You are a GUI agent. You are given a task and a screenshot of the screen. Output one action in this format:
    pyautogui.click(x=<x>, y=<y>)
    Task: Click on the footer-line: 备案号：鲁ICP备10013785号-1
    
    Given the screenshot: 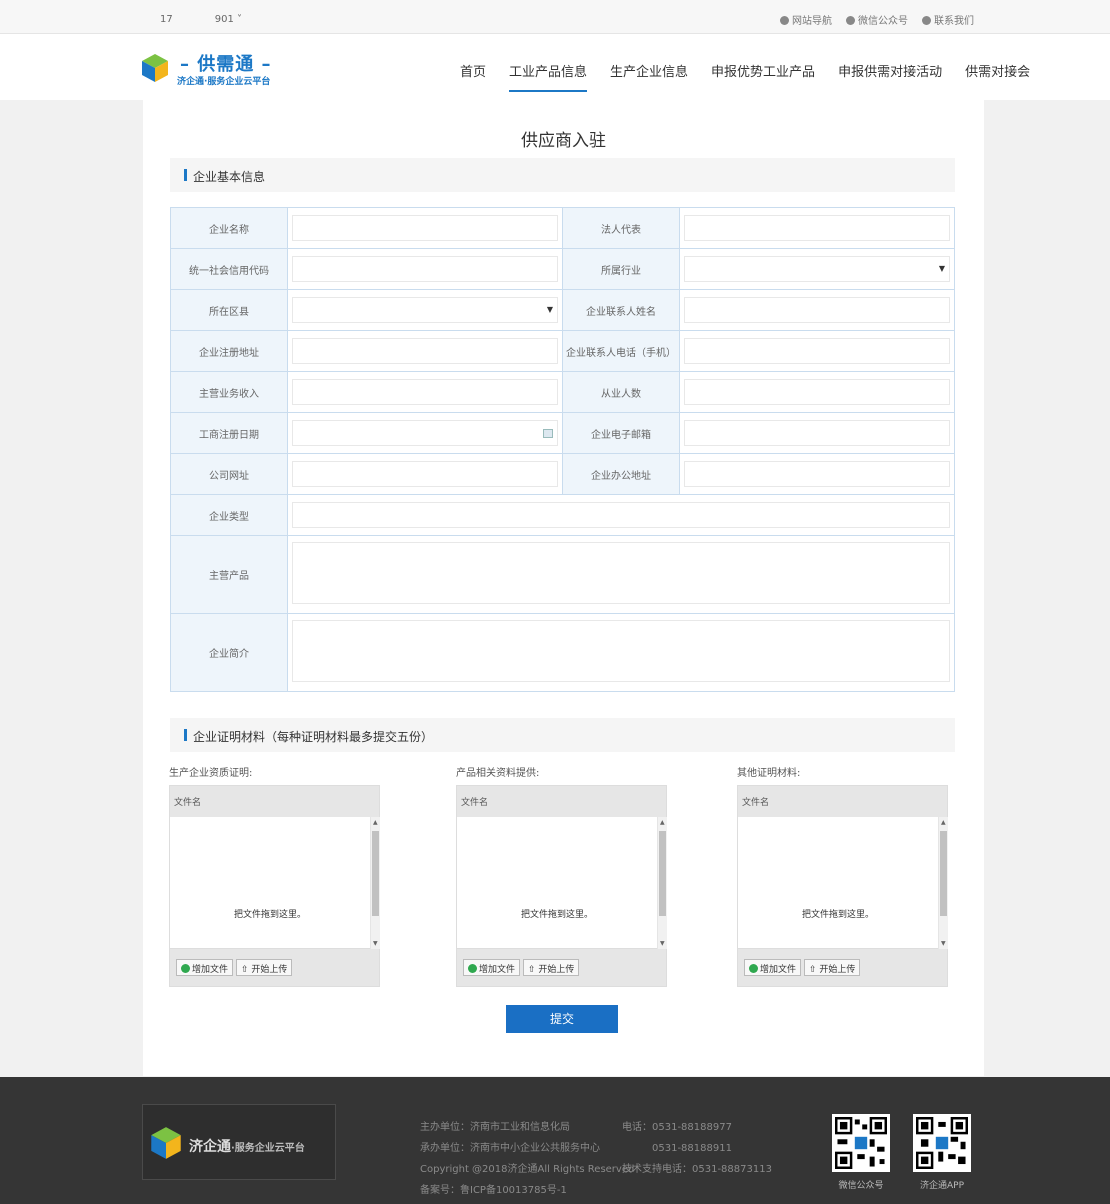 What is the action you would take?
    pyautogui.click(x=493, y=1190)
    